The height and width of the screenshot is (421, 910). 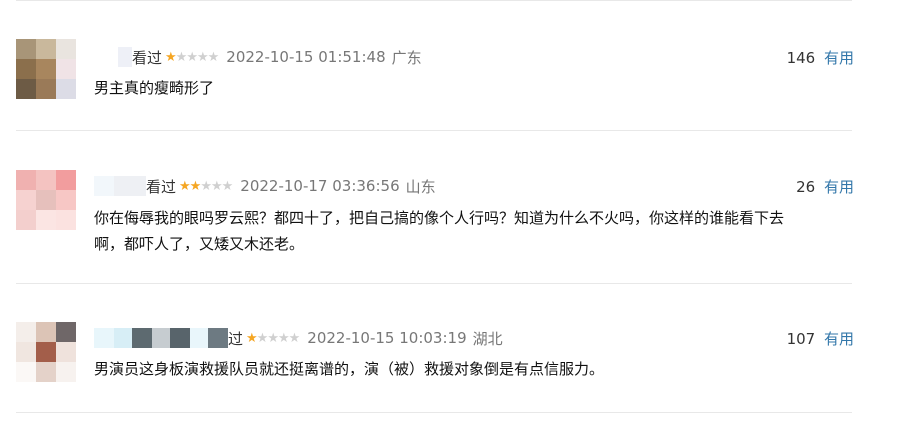 I want to click on comment-header: 看过 ★★★★★ 2022-10-15 01:51:48 广东, so click(x=258, y=57).